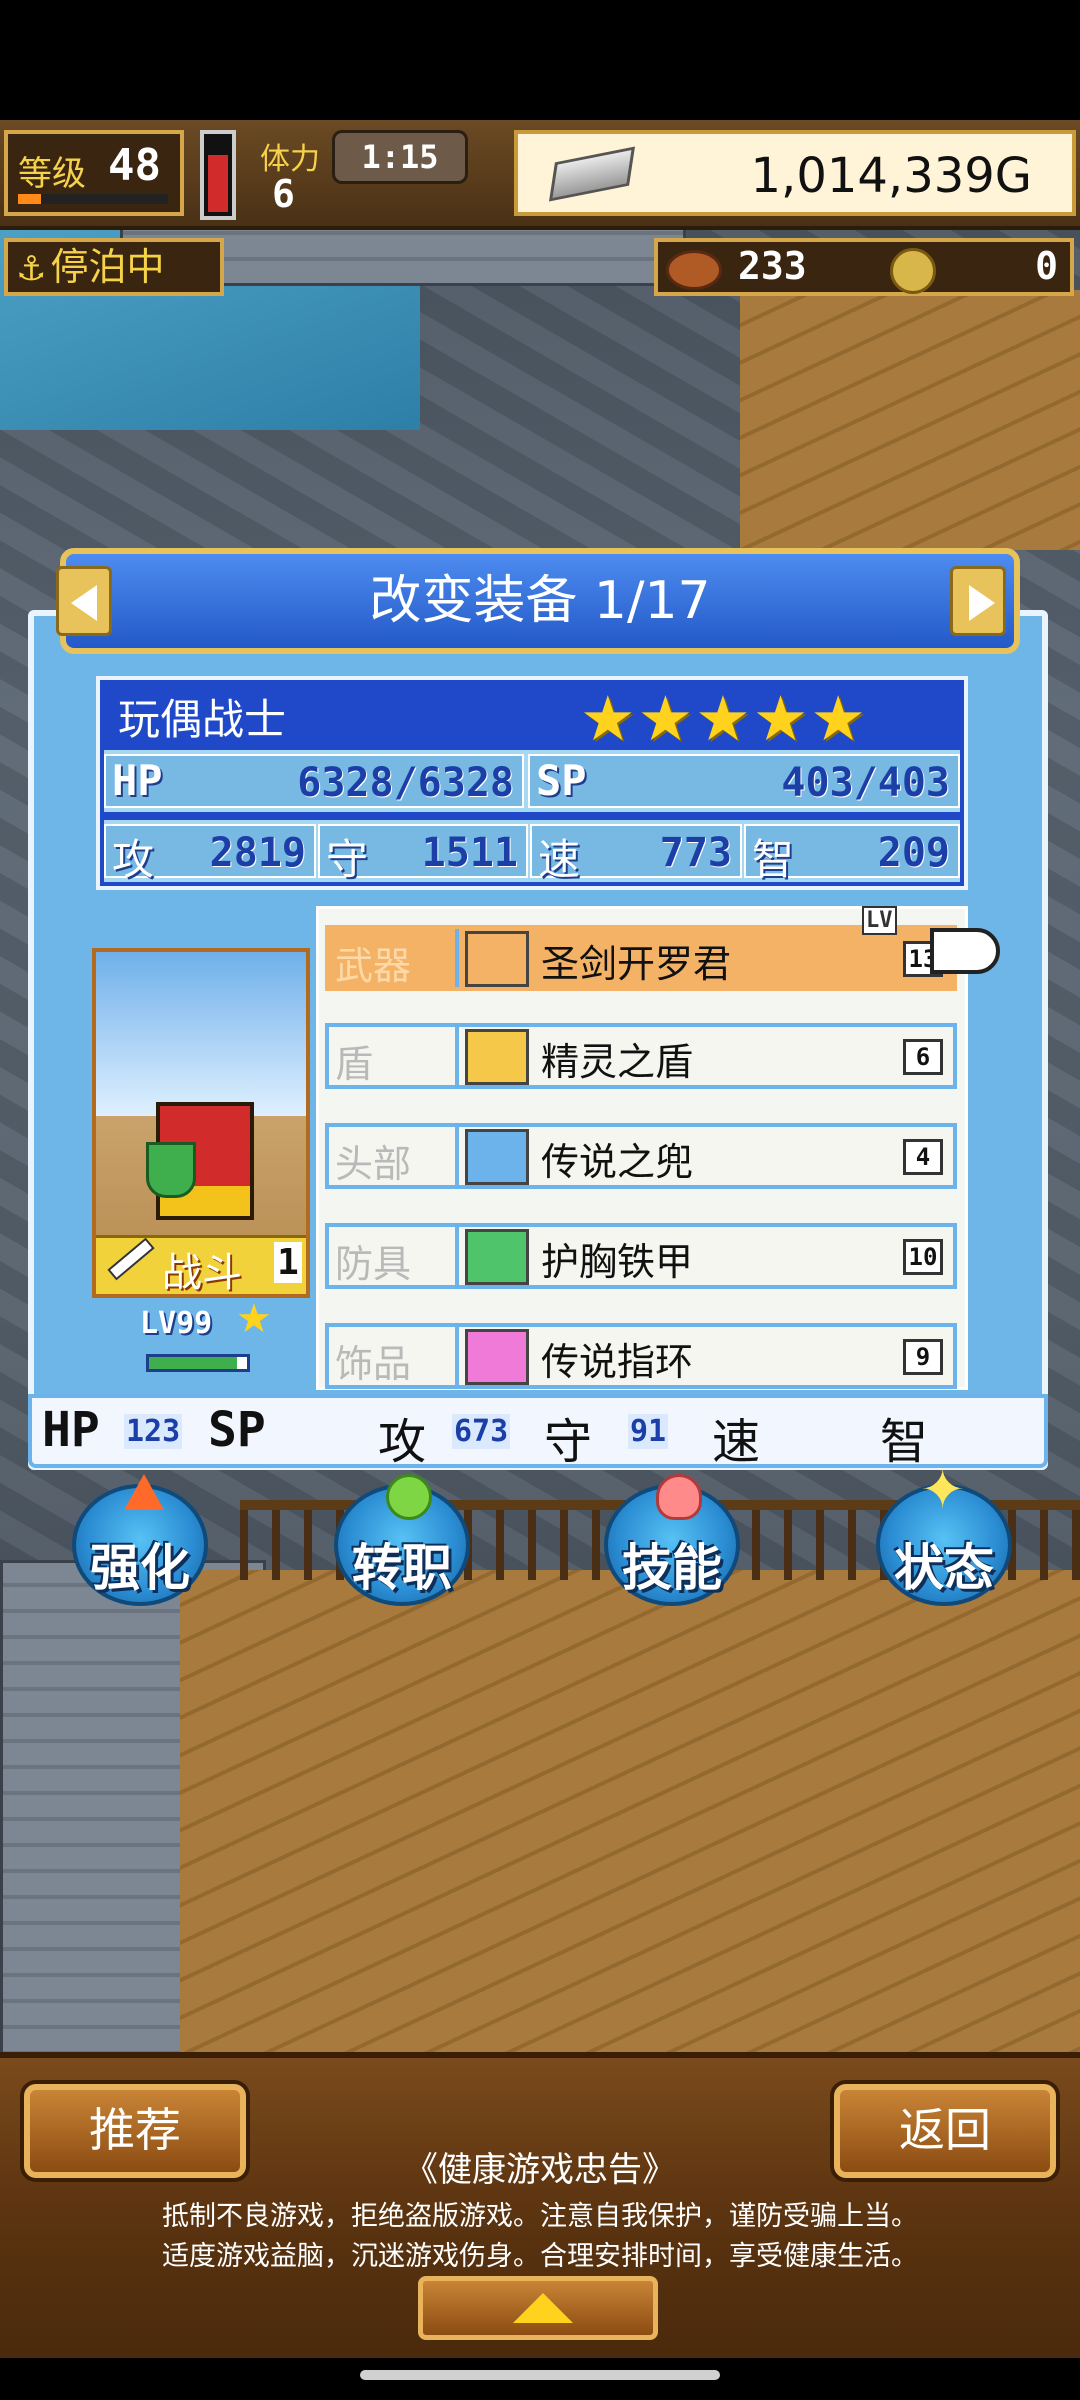 The width and height of the screenshot is (1080, 2400). Describe the element at coordinates (218, 175) in the screenshot. I see `stamina-gauge` at that location.